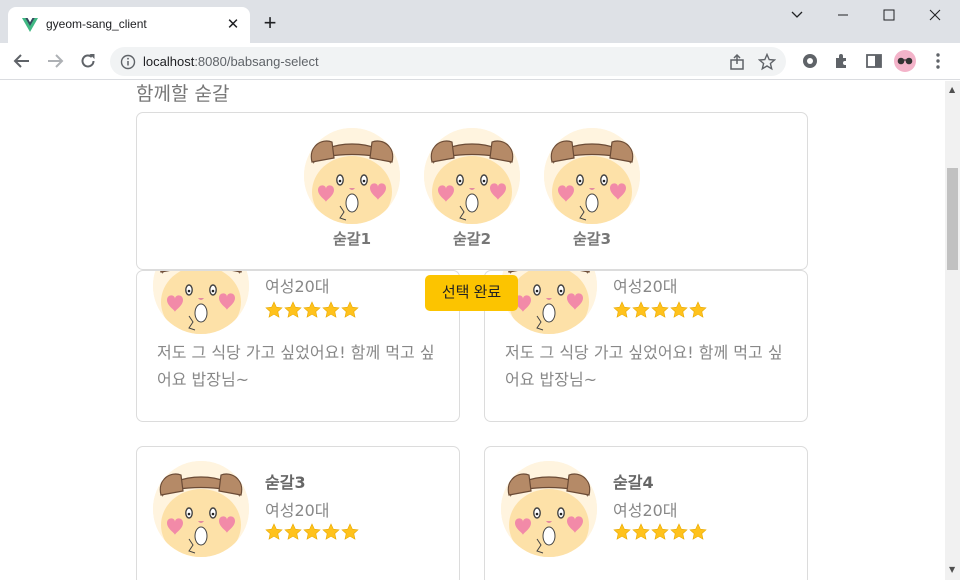 This screenshot has height=580, width=960. I want to click on forward-arrow-icon, so click(55, 61).